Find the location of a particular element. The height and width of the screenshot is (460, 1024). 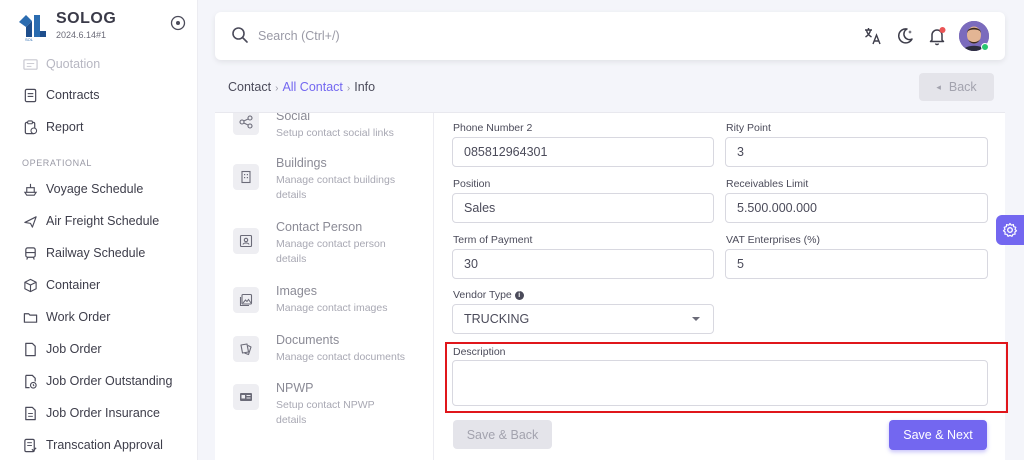

sidebar-item-job-order-insurance: Job Order Insurance is located at coordinates (107, 413).